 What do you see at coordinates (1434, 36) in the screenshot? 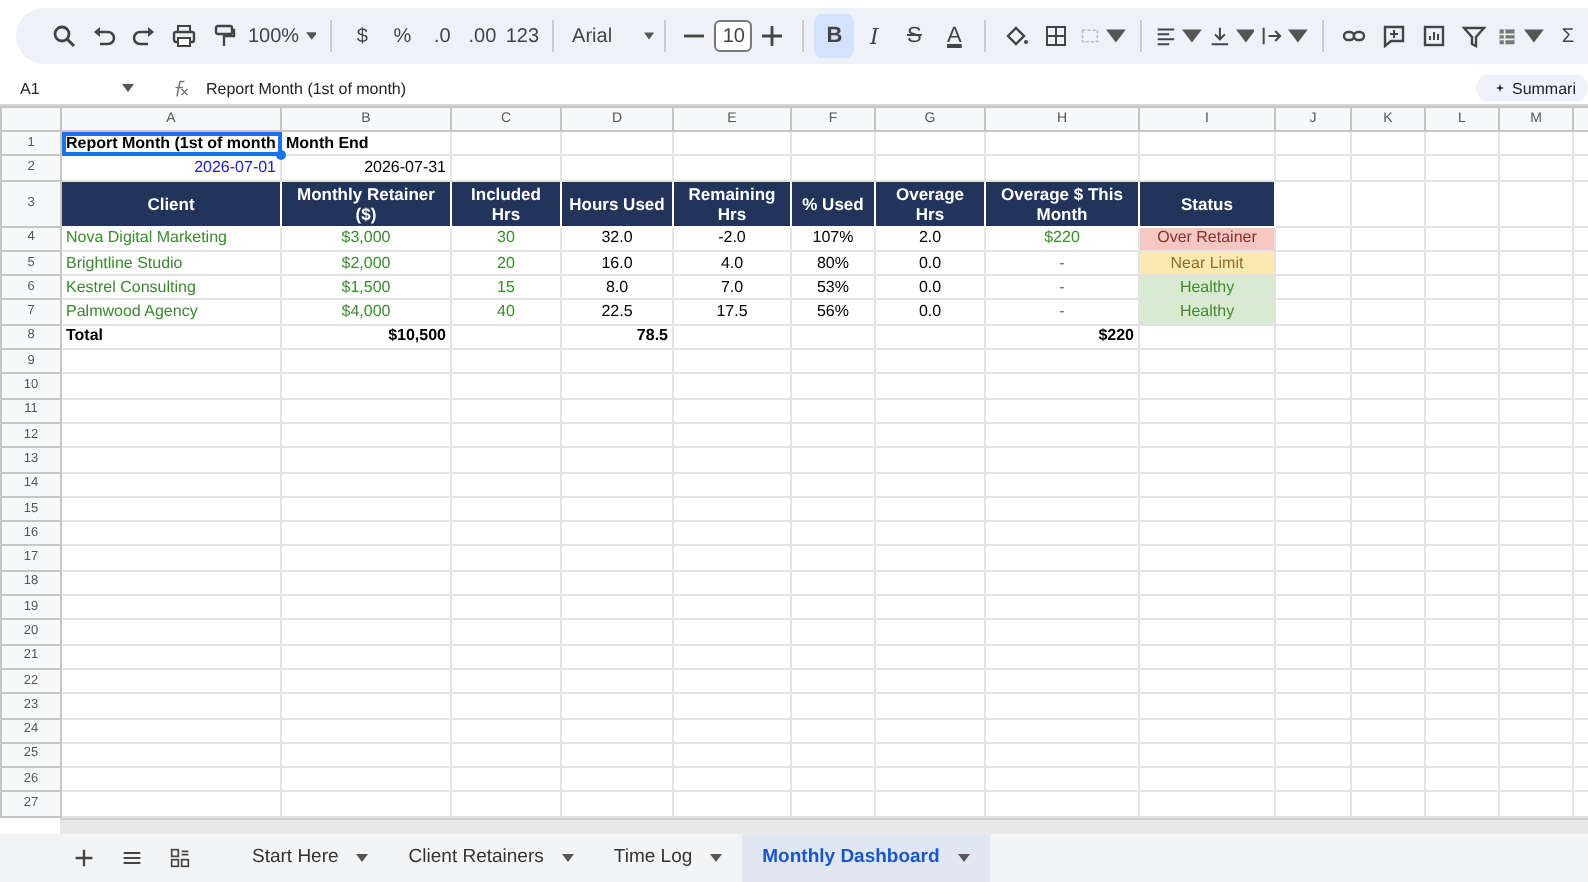
I see `chart-icon` at bounding box center [1434, 36].